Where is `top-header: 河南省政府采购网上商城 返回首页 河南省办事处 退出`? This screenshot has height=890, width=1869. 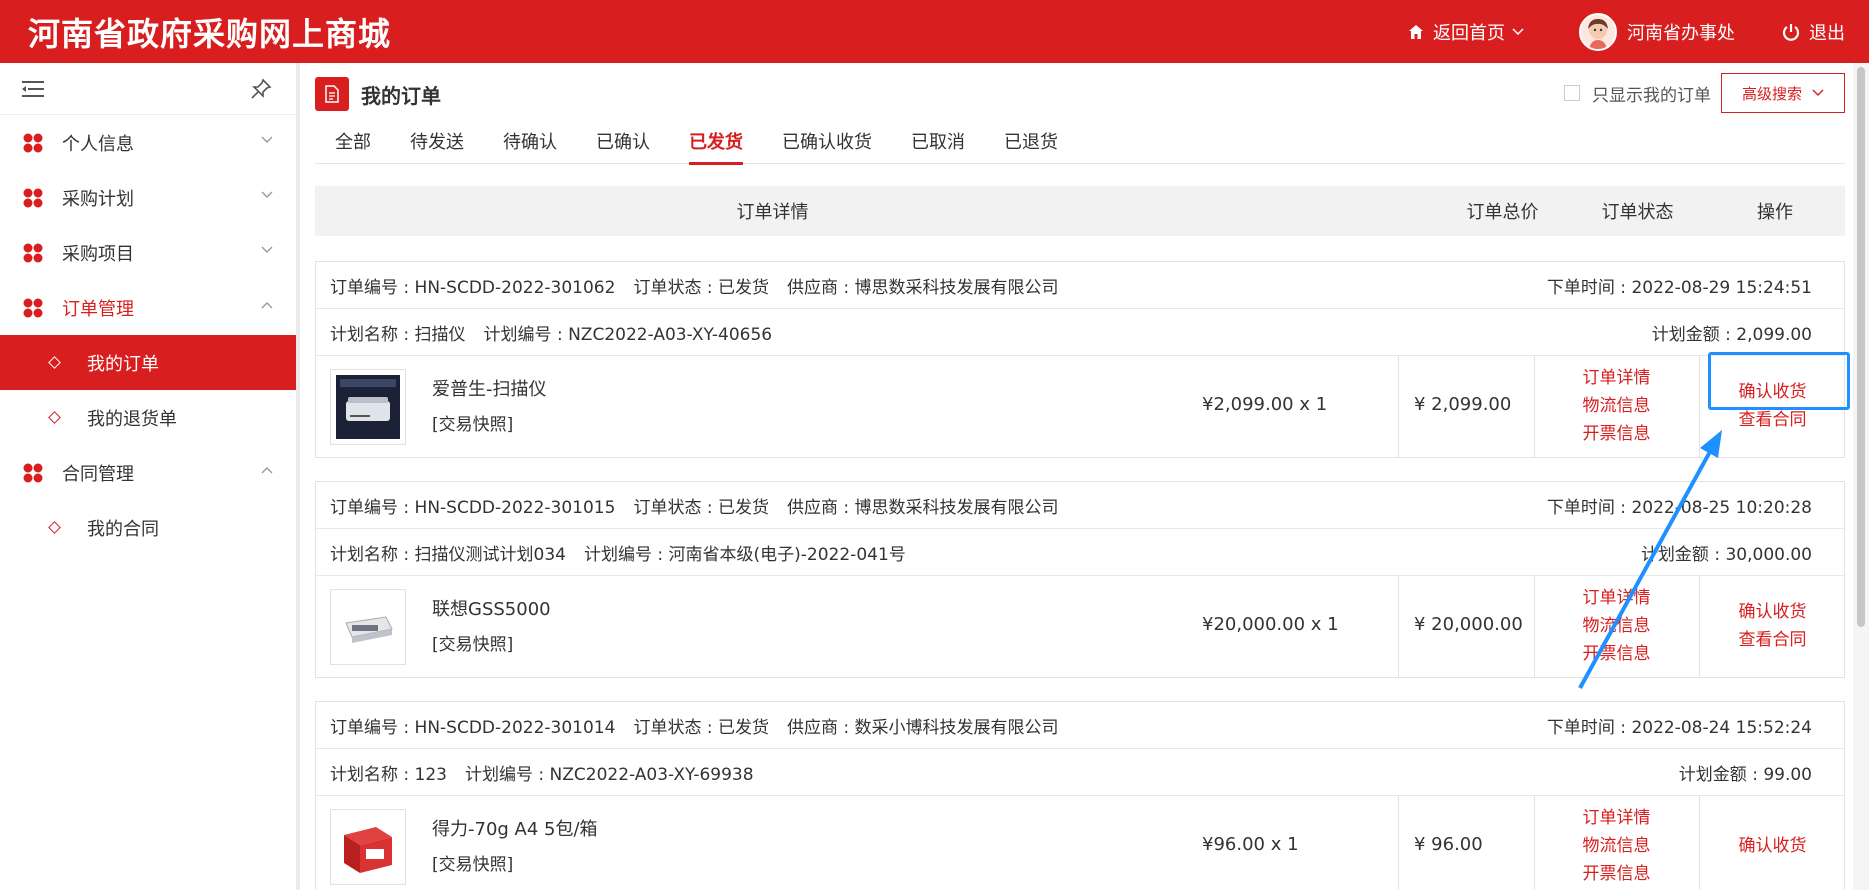 top-header: 河南省政府采购网上商城 返回首页 河南省办事处 退出 is located at coordinates (934, 31).